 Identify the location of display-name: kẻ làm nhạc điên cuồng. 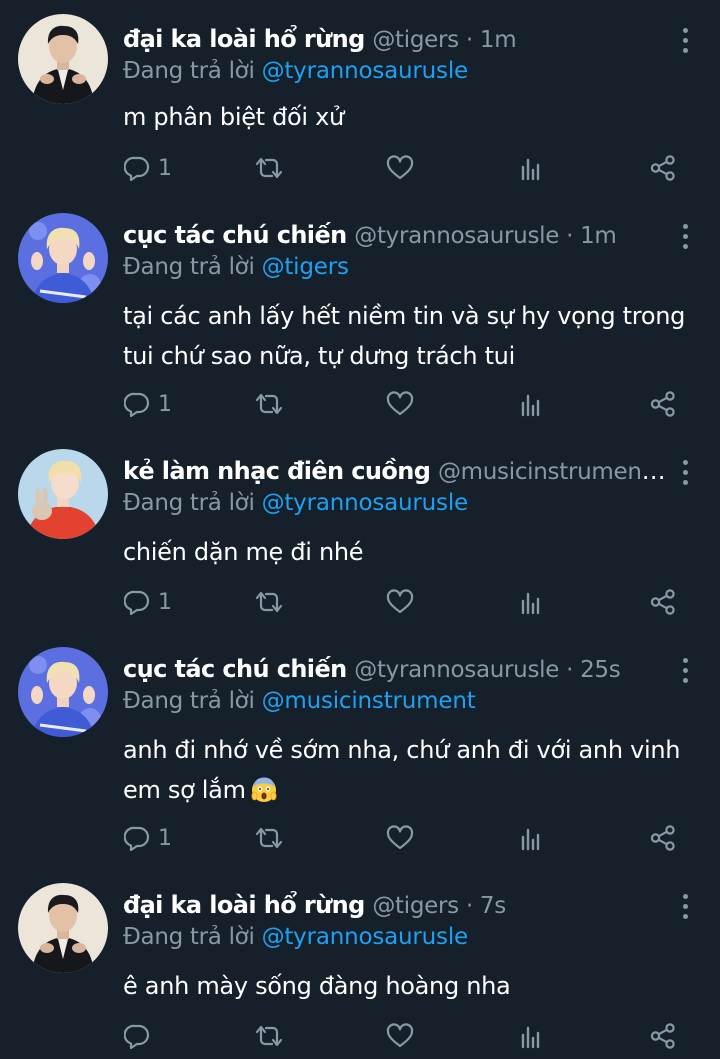
(277, 471).